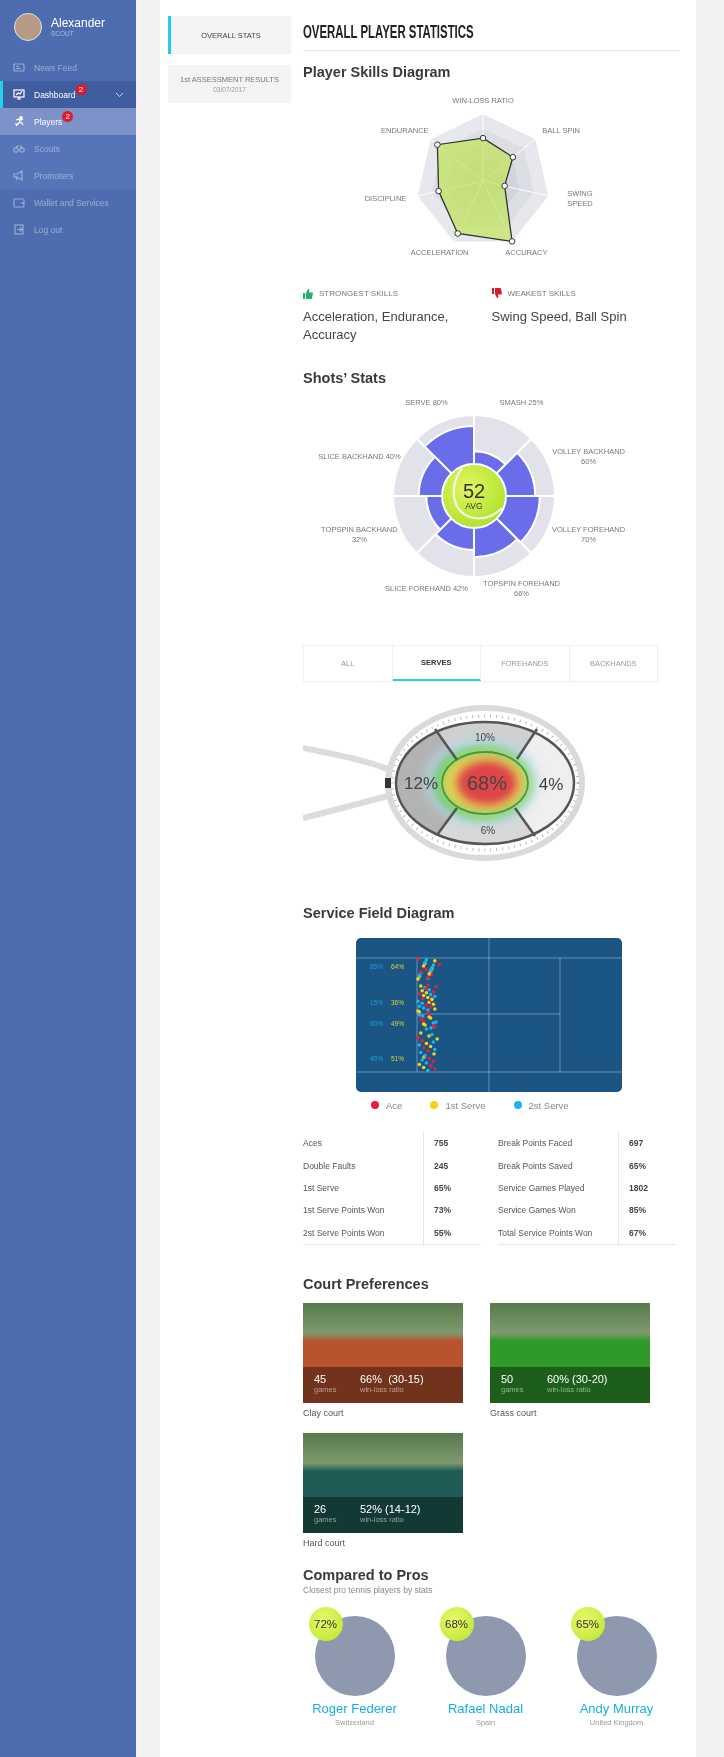 Image resolution: width=724 pixels, height=1757 pixels. What do you see at coordinates (68, 94) in the screenshot?
I see `sidebar-item: Dashboard 2` at bounding box center [68, 94].